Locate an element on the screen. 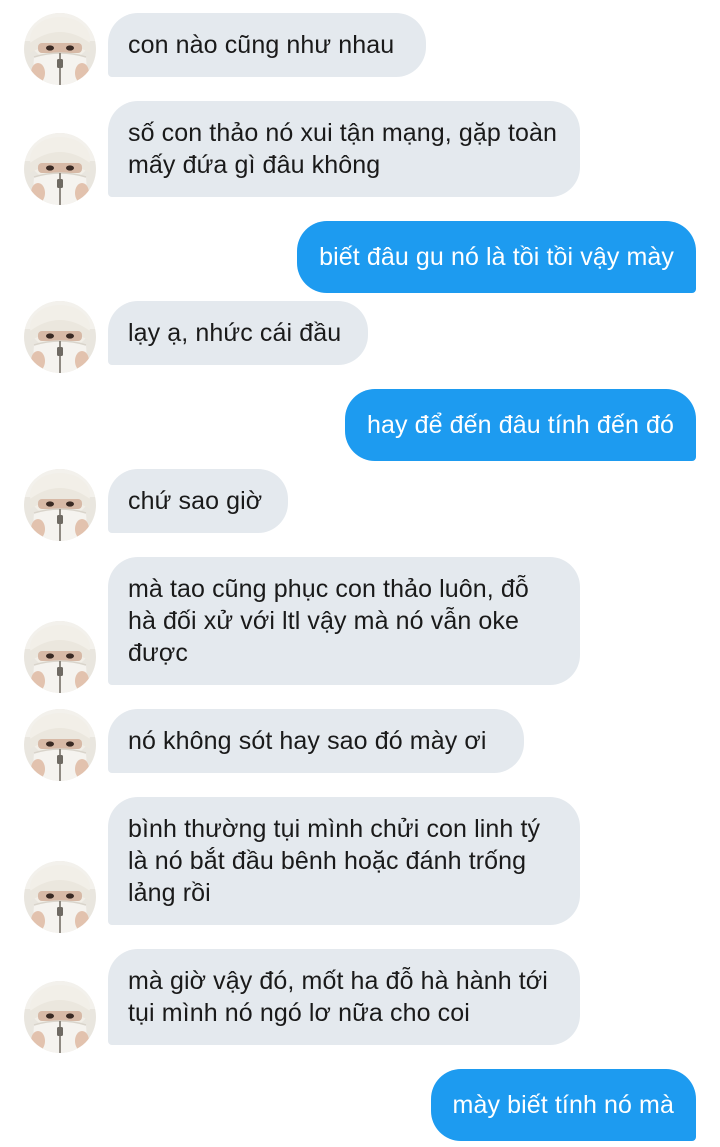  message-text: hay để đến đâu tính đến đó is located at coordinates (520, 425).